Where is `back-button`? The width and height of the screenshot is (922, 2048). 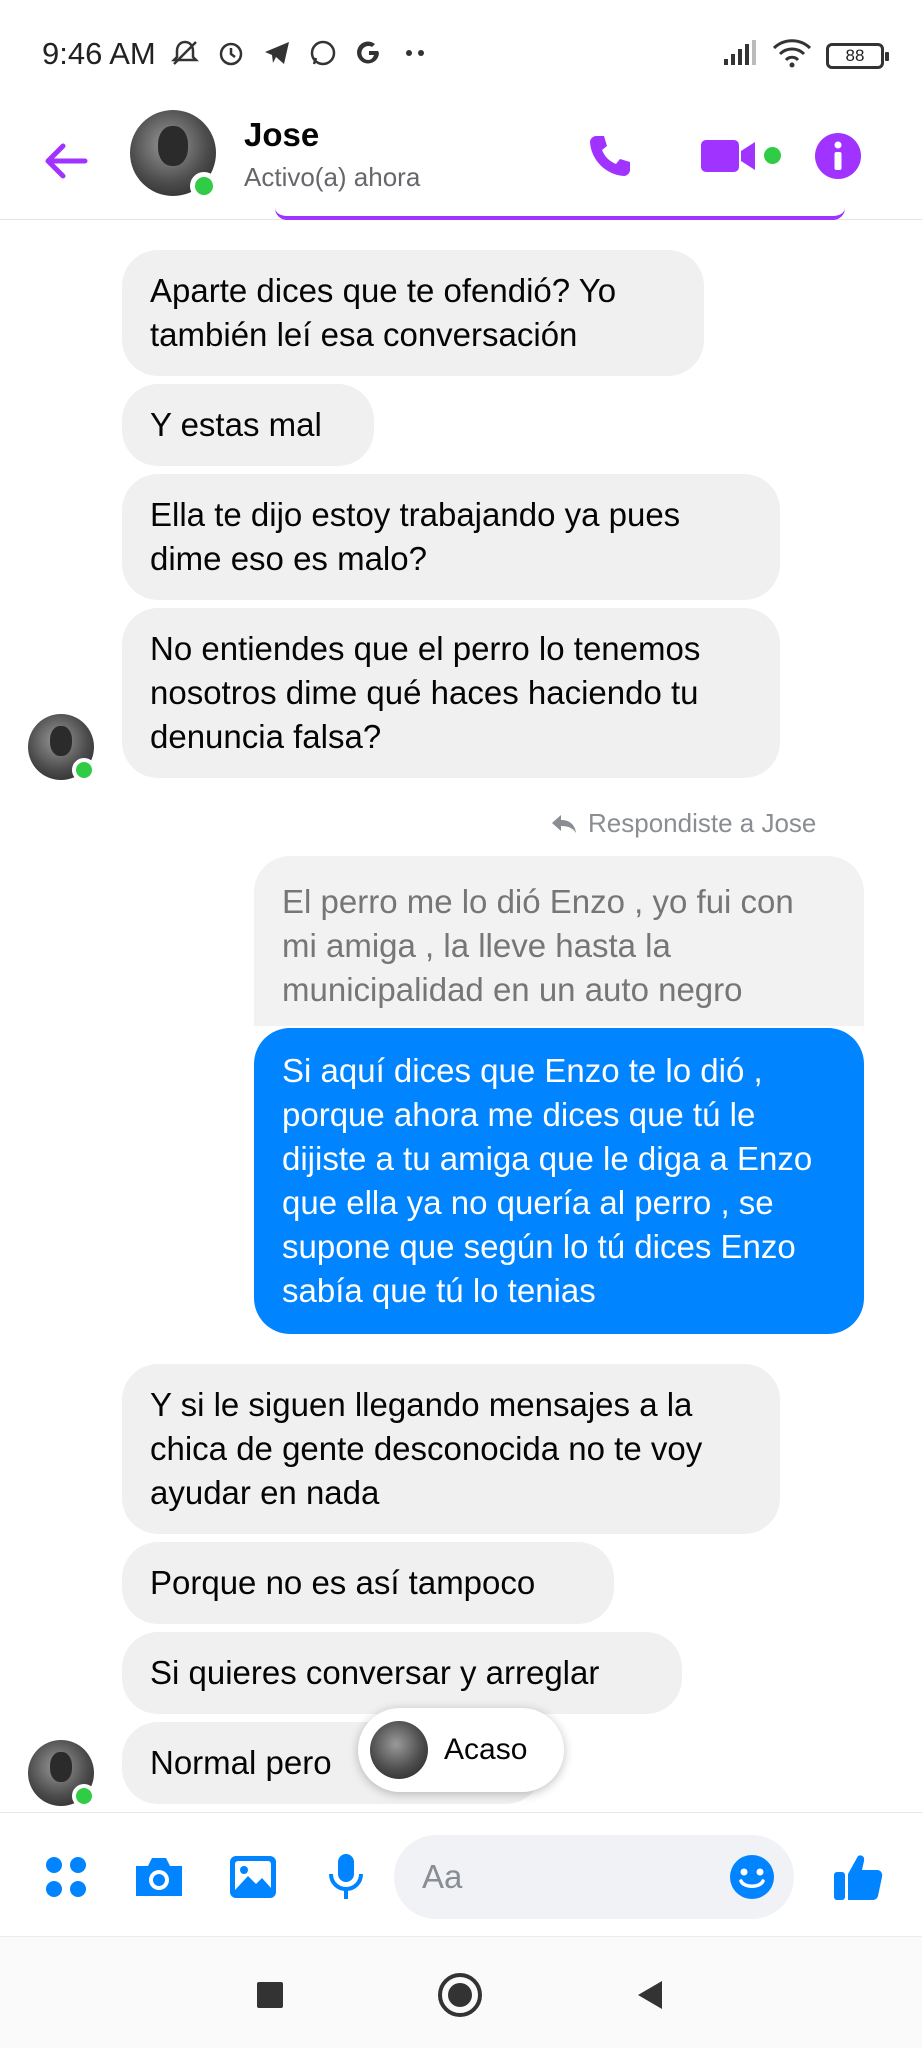
back-button is located at coordinates (66, 161).